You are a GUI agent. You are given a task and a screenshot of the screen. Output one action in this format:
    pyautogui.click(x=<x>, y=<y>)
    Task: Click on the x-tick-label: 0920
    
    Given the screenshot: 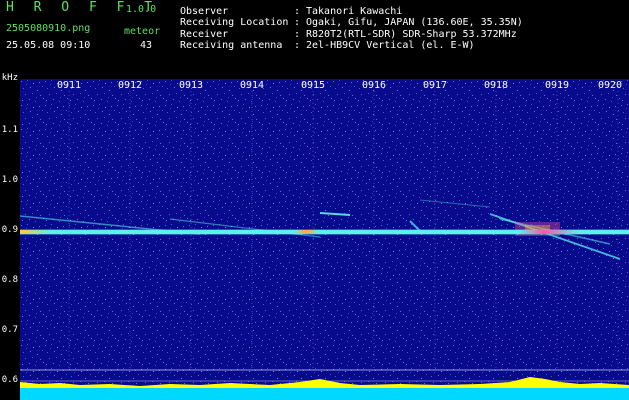 What is the action you would take?
    pyautogui.click(x=610, y=85)
    